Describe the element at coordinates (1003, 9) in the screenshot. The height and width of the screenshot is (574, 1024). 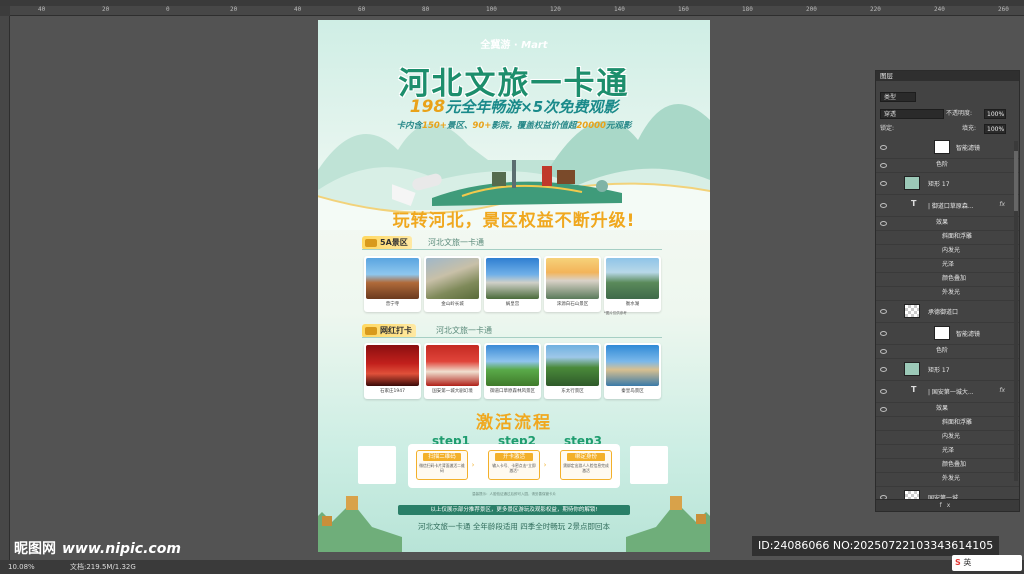
I see `ruler-tick: 260` at that location.